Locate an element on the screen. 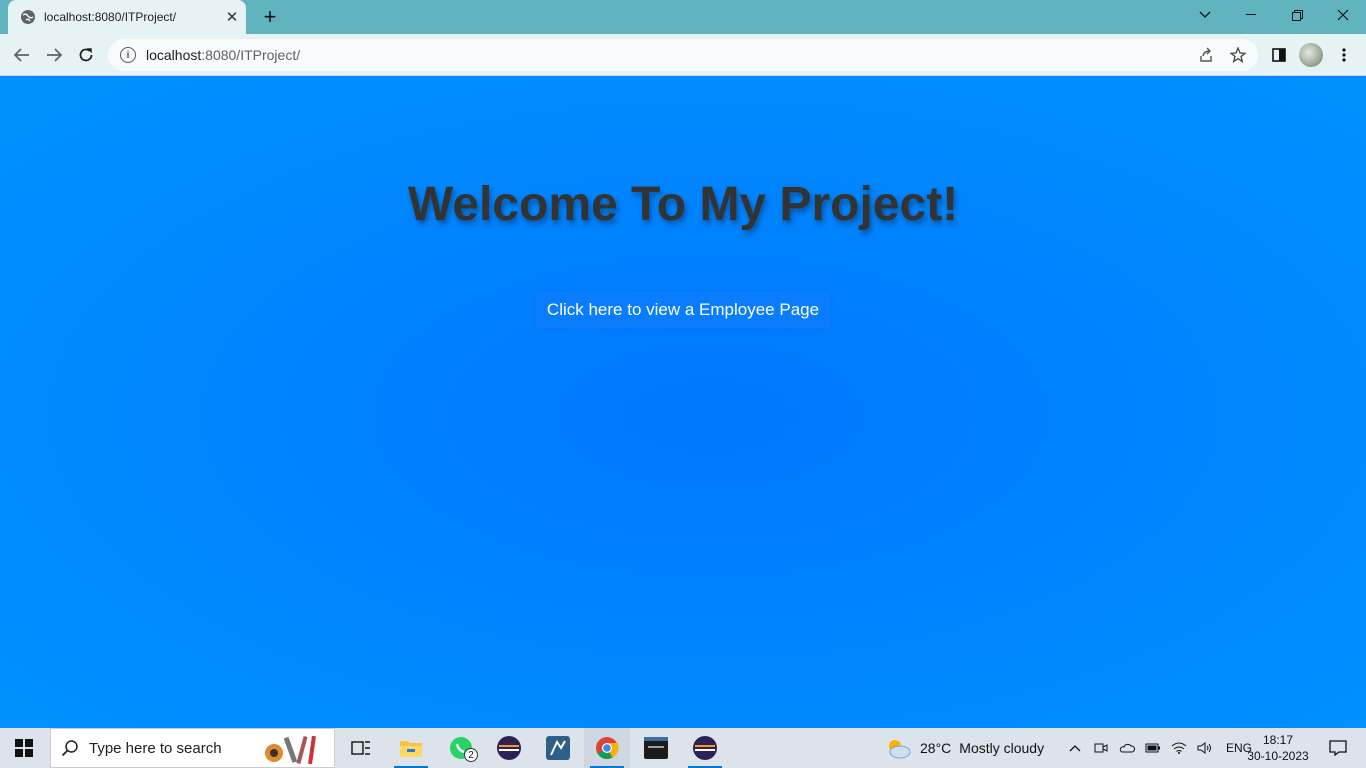  menu-icon is located at coordinates (1344, 55).